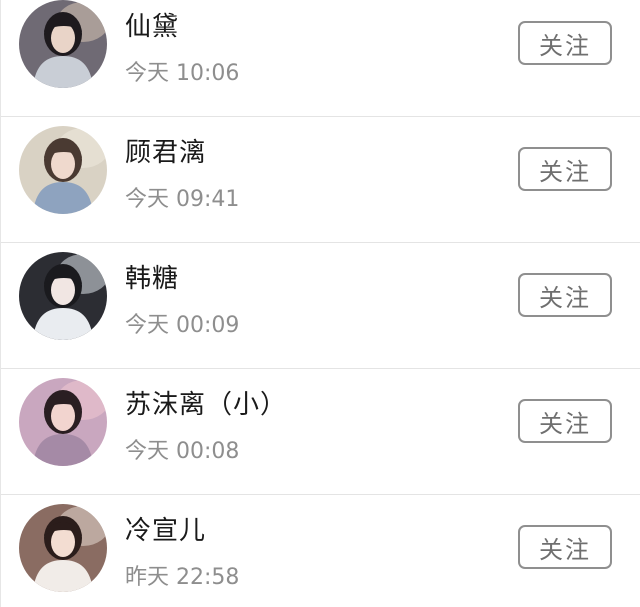 Image resolution: width=640 pixels, height=607 pixels. Describe the element at coordinates (166, 531) in the screenshot. I see `user-name: 冷宣儿` at that location.